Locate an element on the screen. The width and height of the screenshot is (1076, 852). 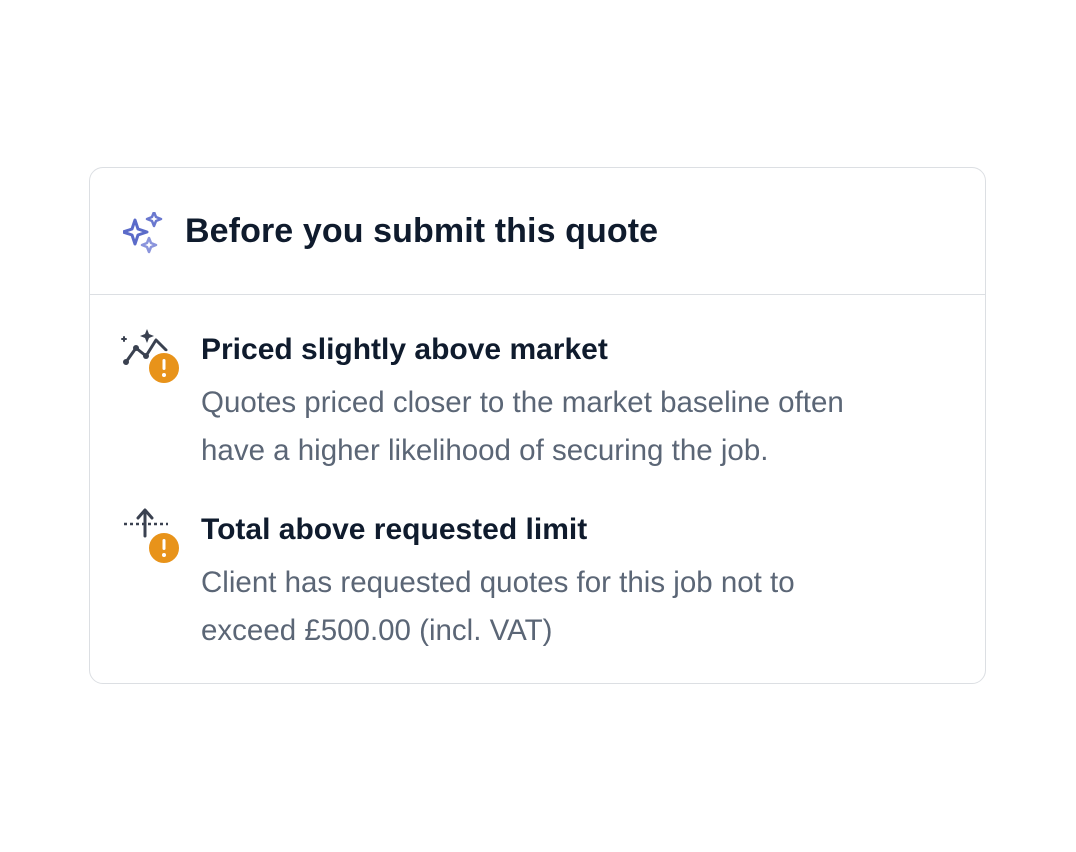
card-header: Before you submit this quote is located at coordinates (537, 231).